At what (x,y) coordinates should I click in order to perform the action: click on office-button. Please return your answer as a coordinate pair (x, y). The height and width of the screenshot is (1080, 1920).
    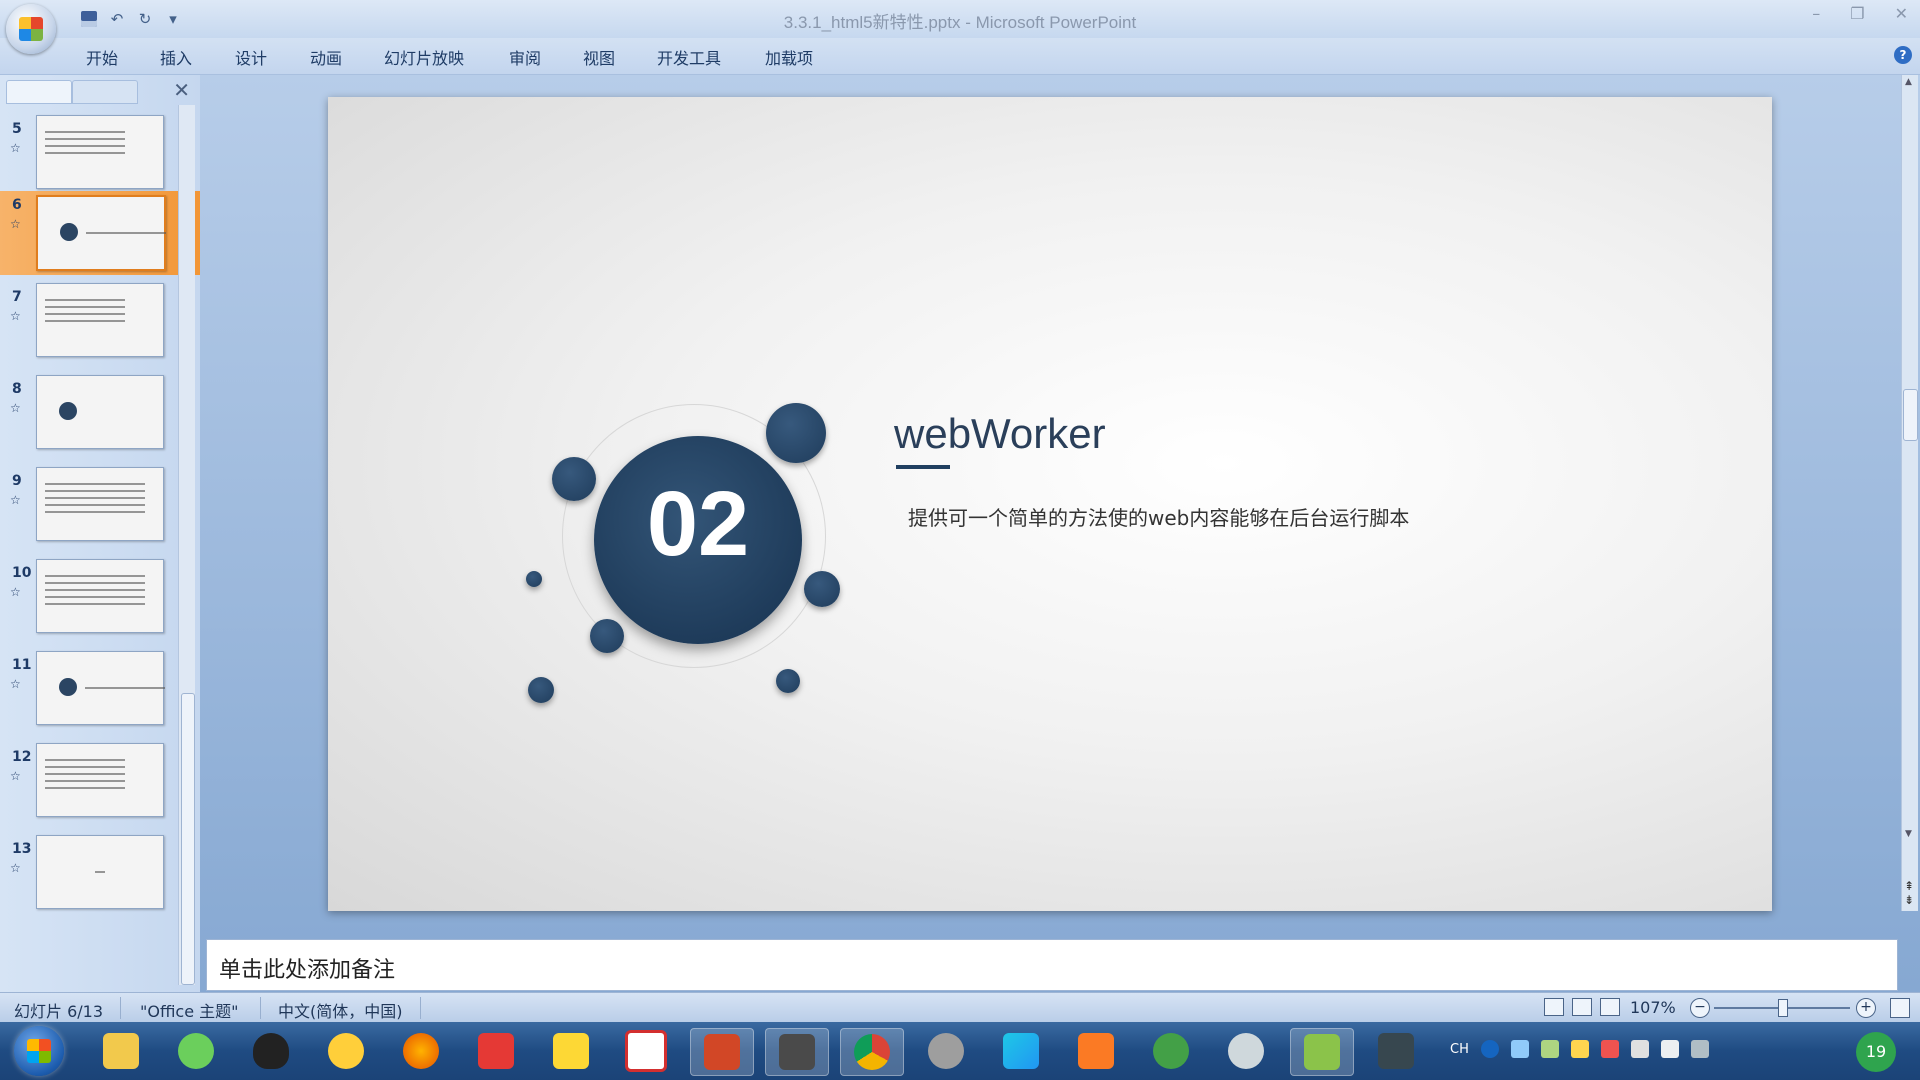
    Looking at the image, I should click on (31, 29).